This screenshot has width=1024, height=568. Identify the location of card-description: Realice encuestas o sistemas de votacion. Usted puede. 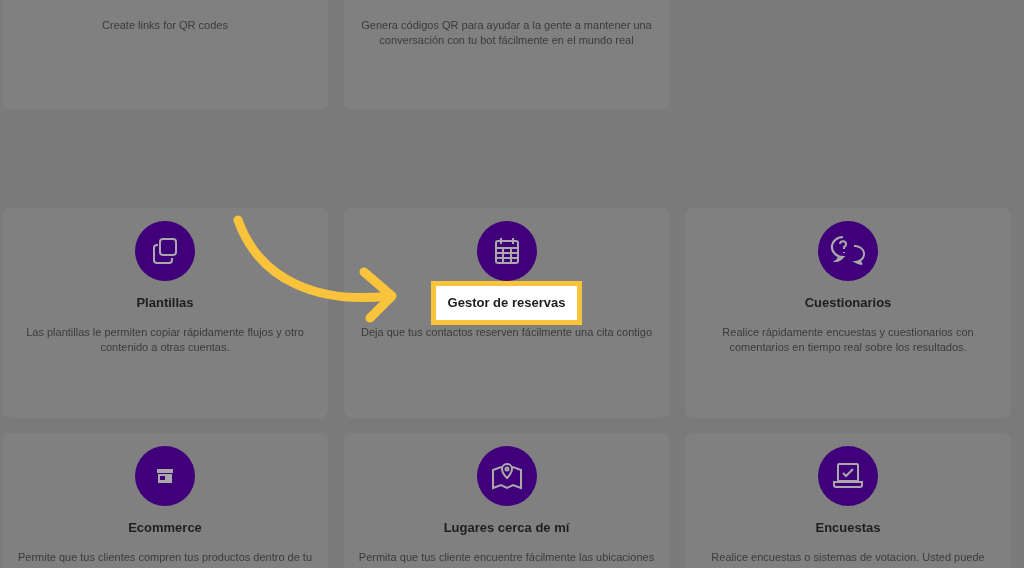
(848, 557).